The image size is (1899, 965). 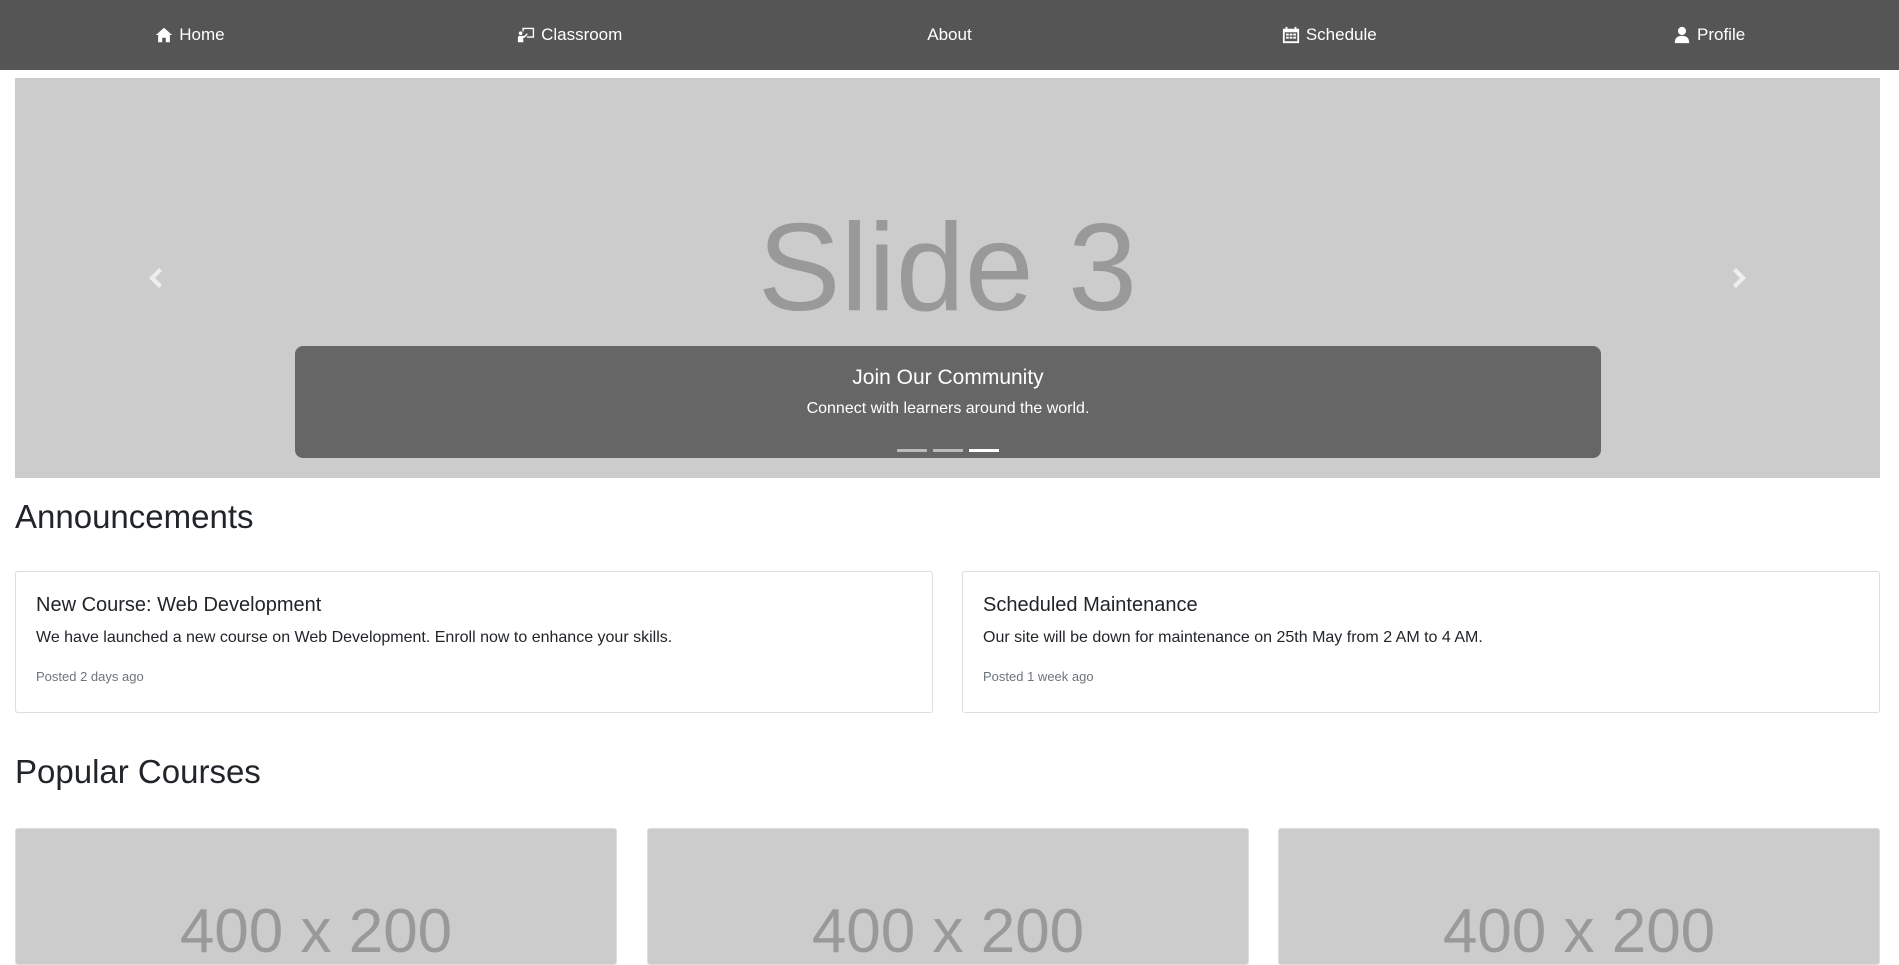 What do you see at coordinates (1341, 34) in the screenshot?
I see `nav-schedule-label: Schedule` at bounding box center [1341, 34].